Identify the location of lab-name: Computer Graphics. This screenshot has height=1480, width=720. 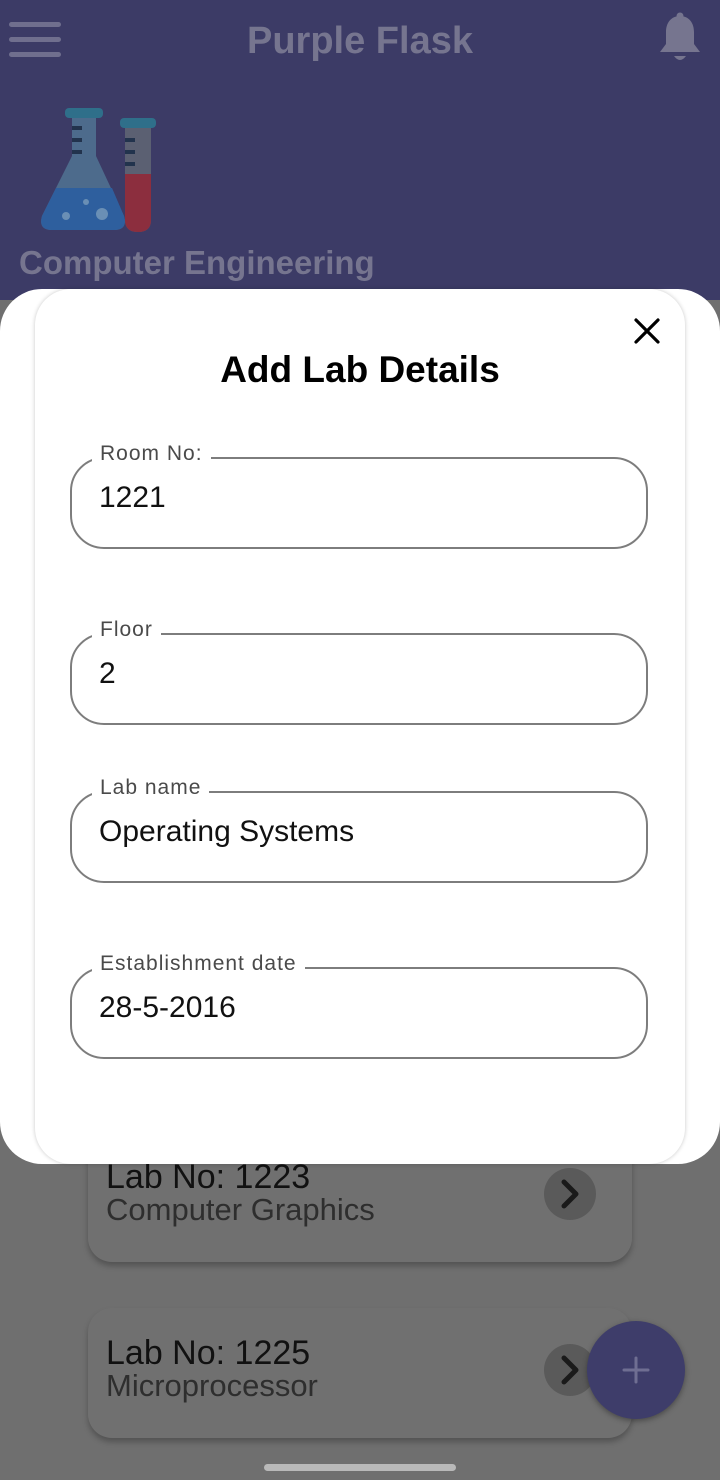
(240, 1209).